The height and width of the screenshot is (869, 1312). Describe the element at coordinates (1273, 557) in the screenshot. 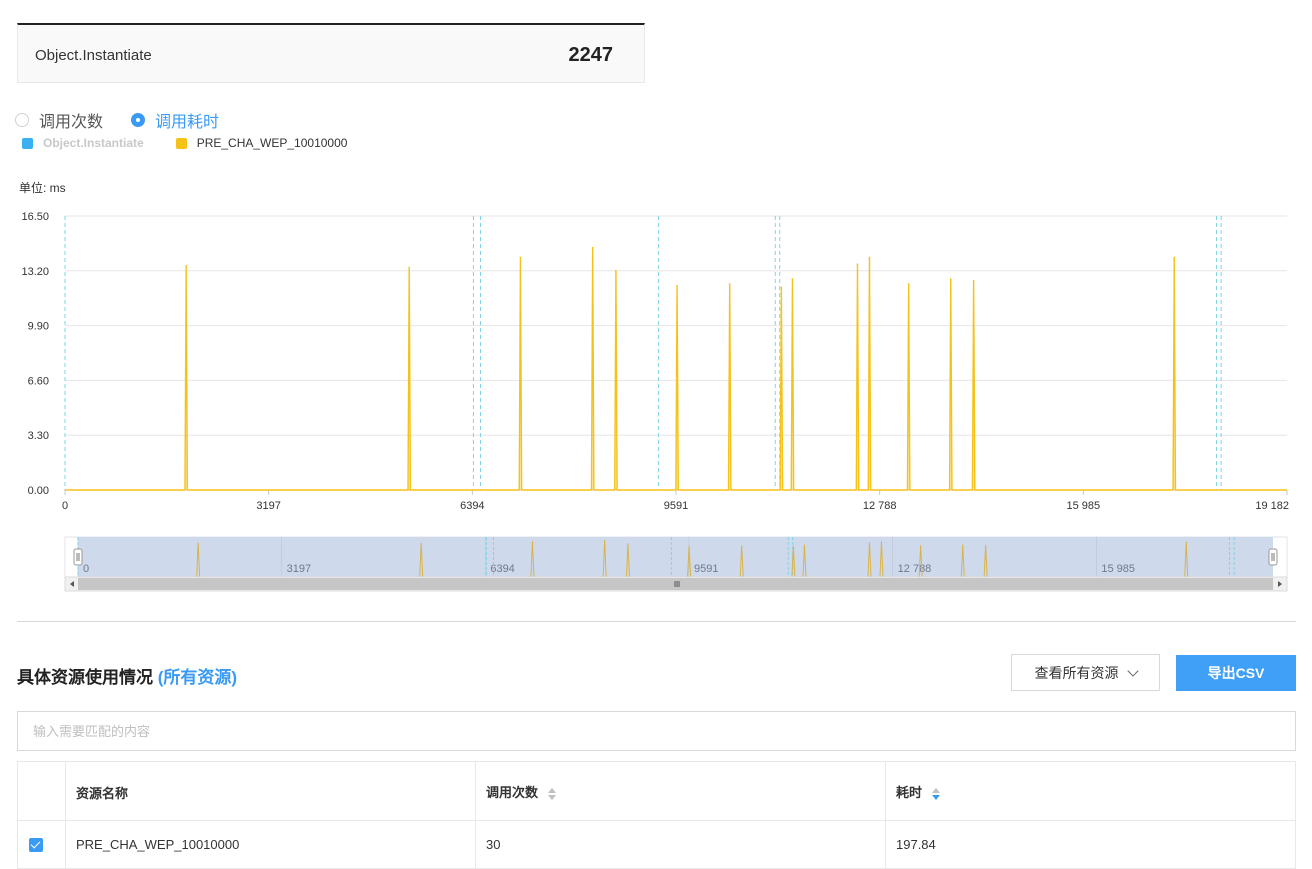

I see `zoom-handle-right` at that location.